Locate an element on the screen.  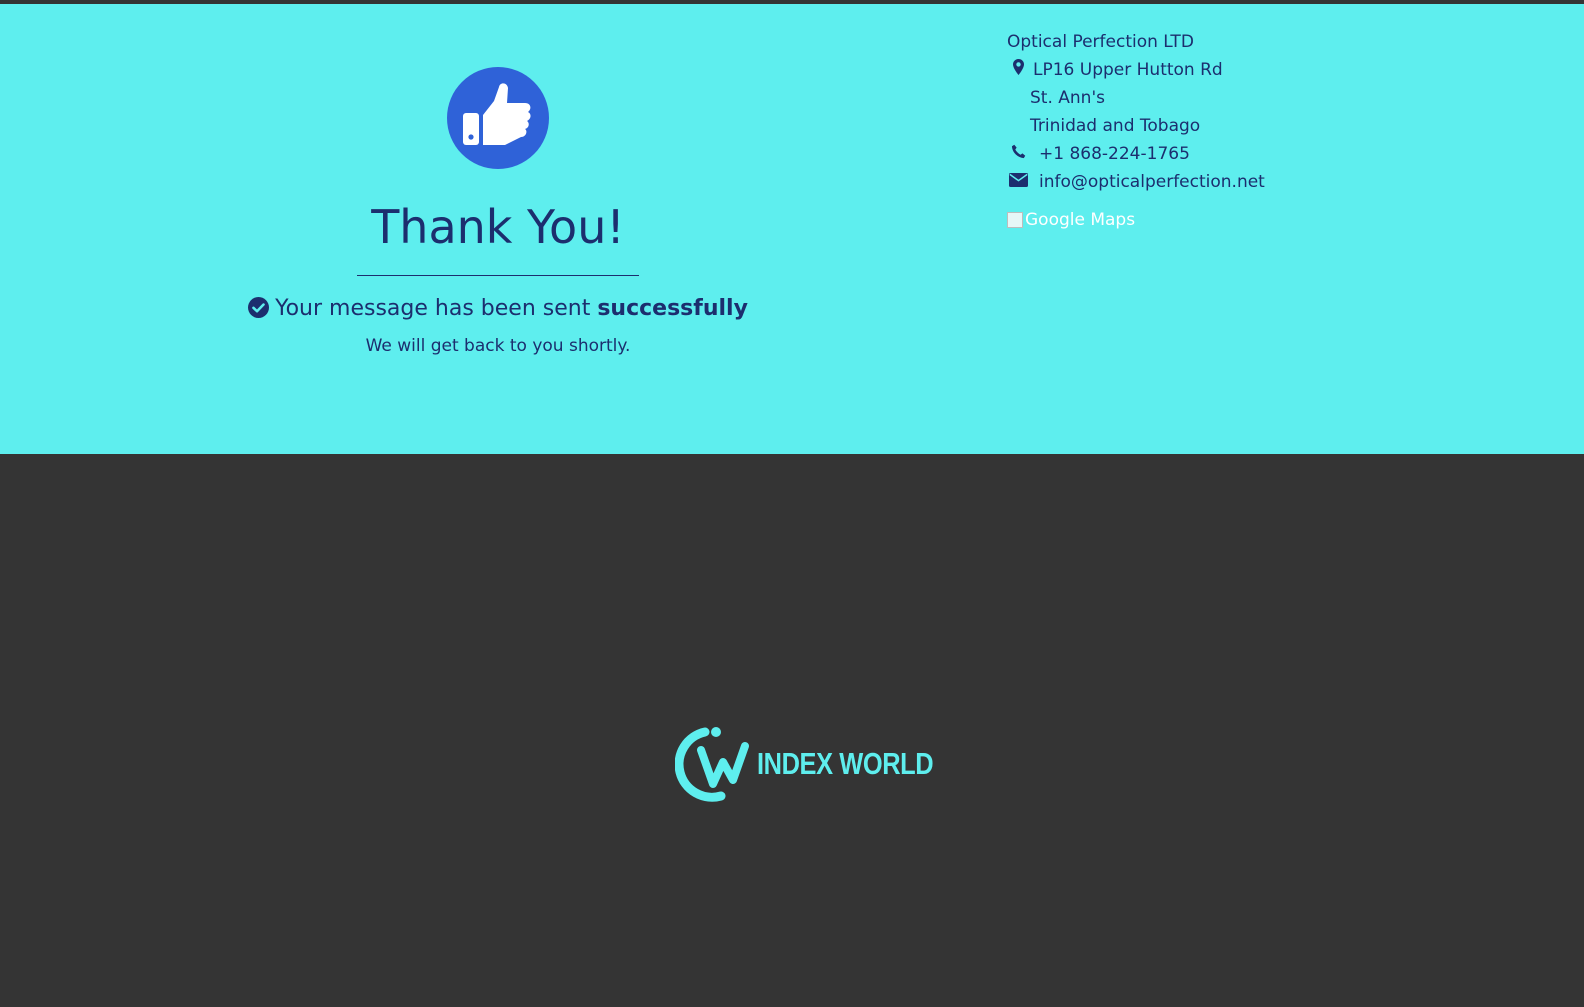
index-world-logo-mark is located at coordinates (712, 764).